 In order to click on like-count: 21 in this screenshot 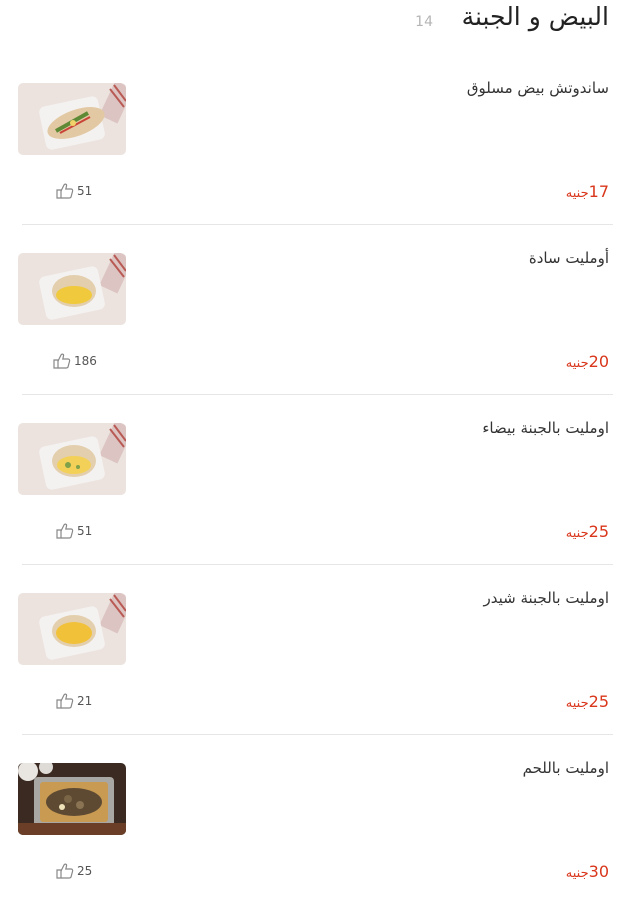, I will do `click(85, 701)`.